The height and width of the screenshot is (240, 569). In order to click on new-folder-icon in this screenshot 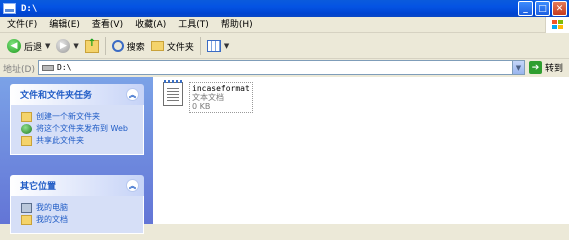, I will do `click(26, 117)`.